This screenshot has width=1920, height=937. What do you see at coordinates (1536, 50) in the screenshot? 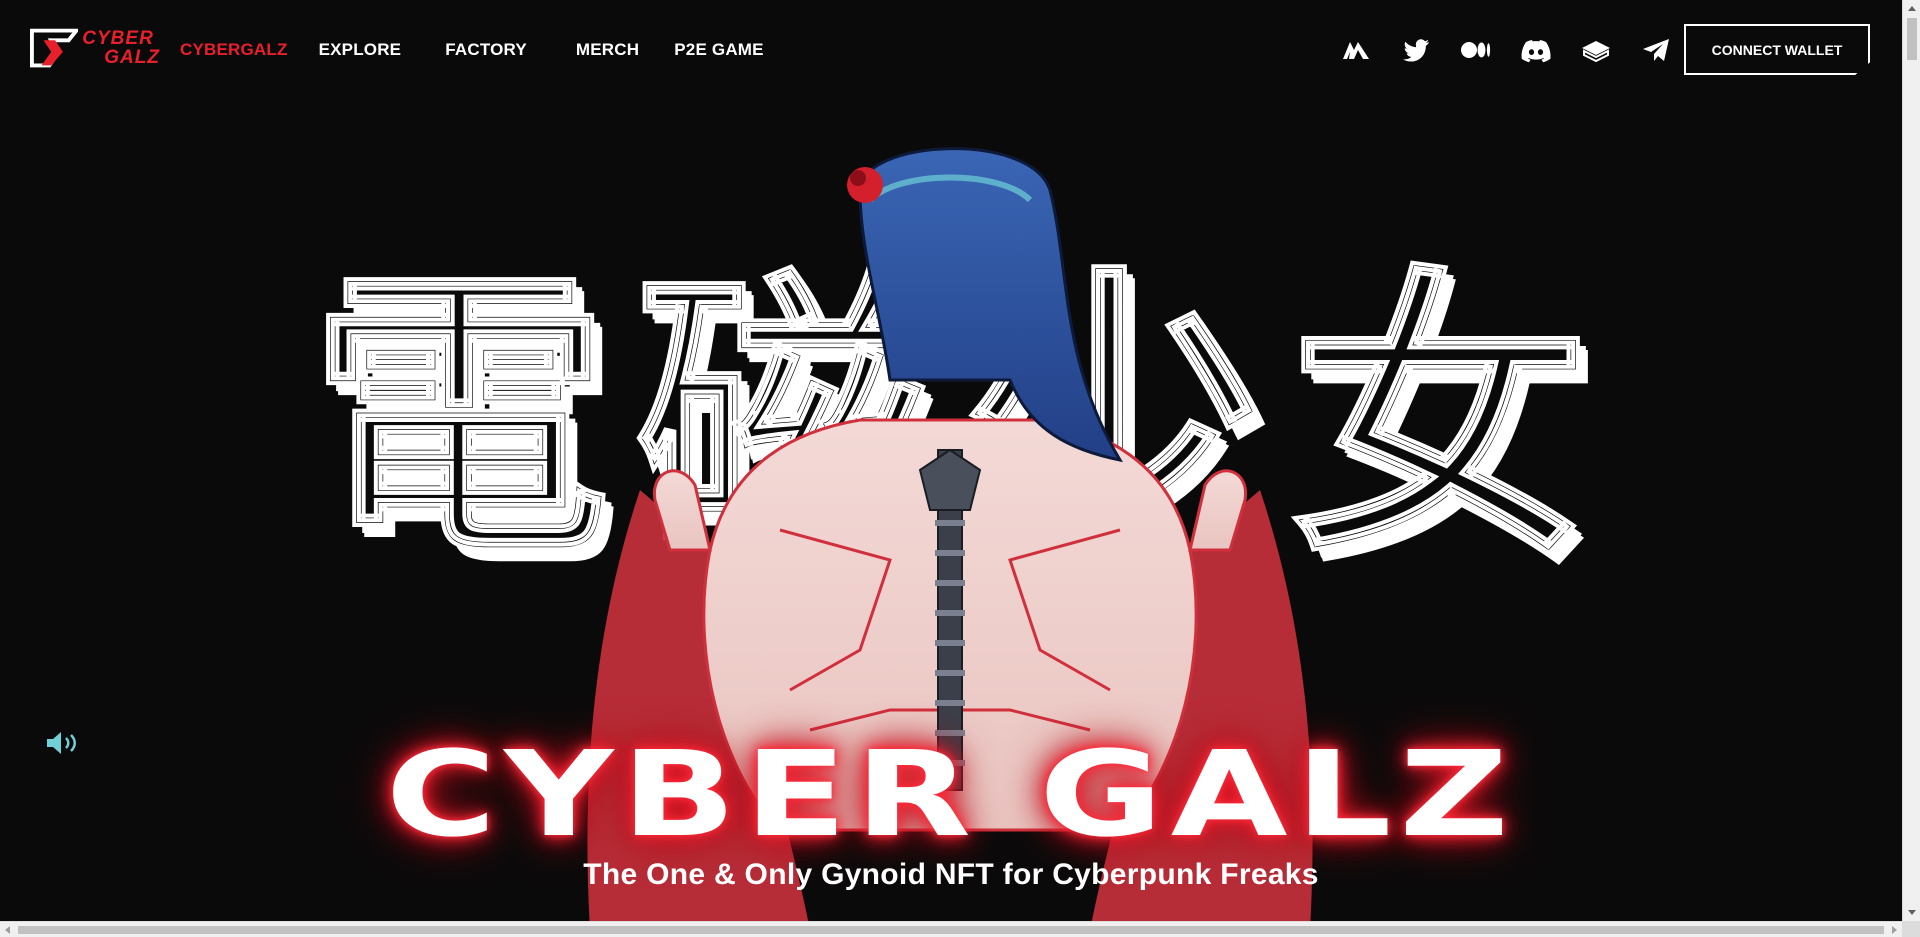
I see `discord-icon` at bounding box center [1536, 50].